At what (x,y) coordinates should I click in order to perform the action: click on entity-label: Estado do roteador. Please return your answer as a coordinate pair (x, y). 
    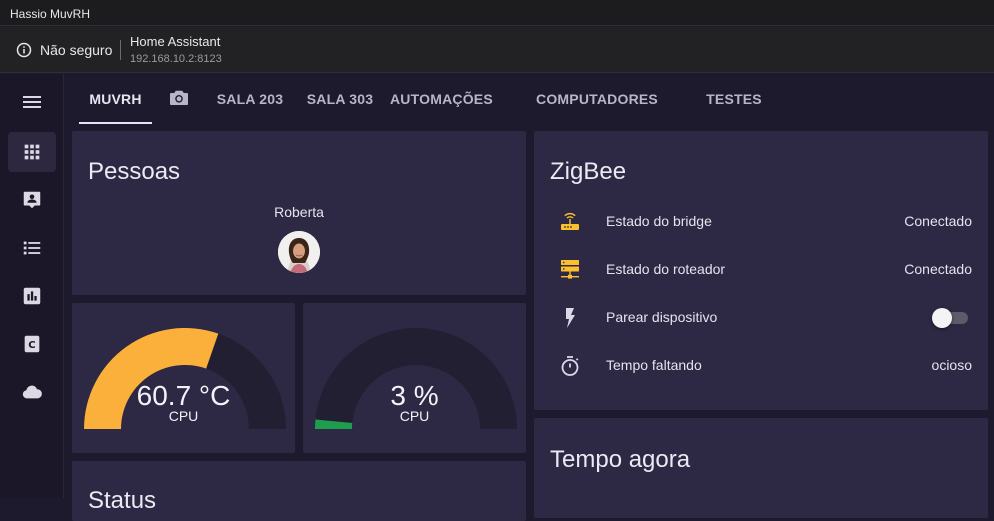
    Looking at the image, I should click on (666, 269).